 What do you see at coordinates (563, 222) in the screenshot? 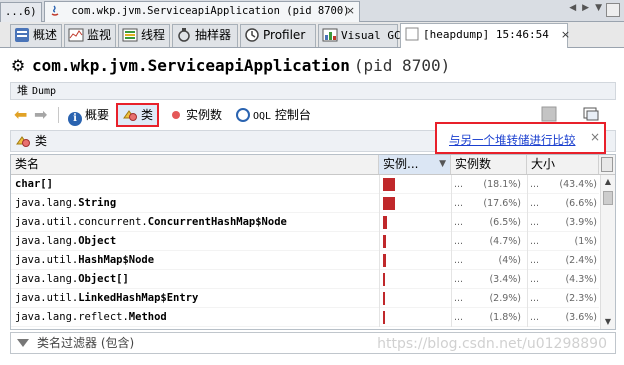
I see `size-cell: ... (3.9%)` at bounding box center [563, 222].